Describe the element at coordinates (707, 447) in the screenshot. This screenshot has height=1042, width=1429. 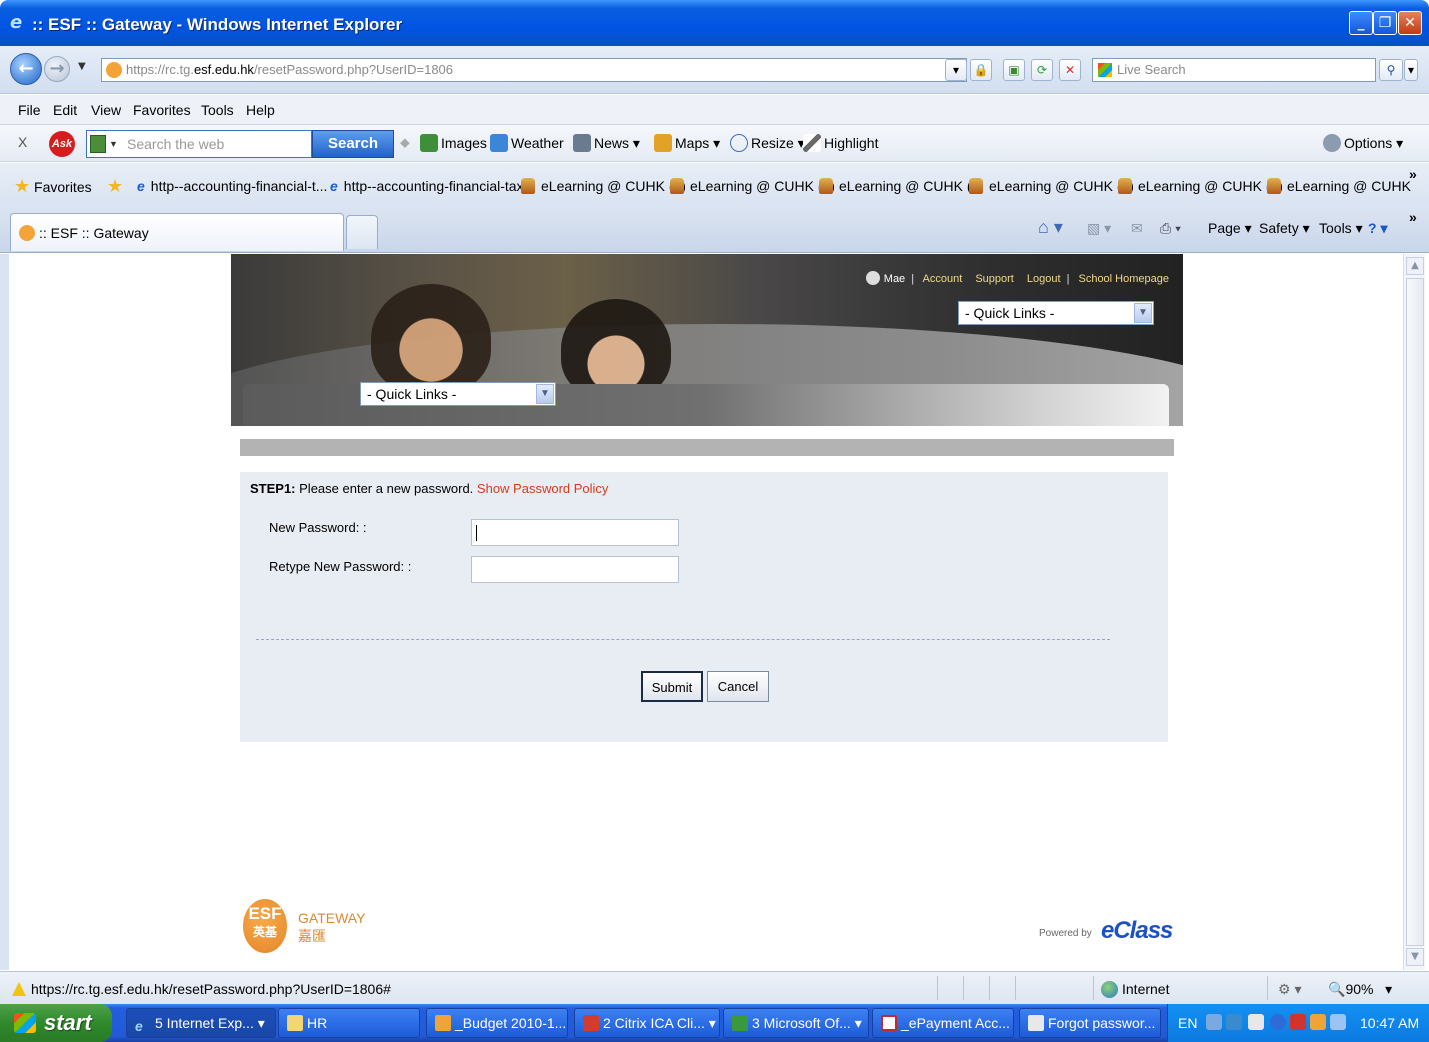
I see `section-header-bar` at that location.